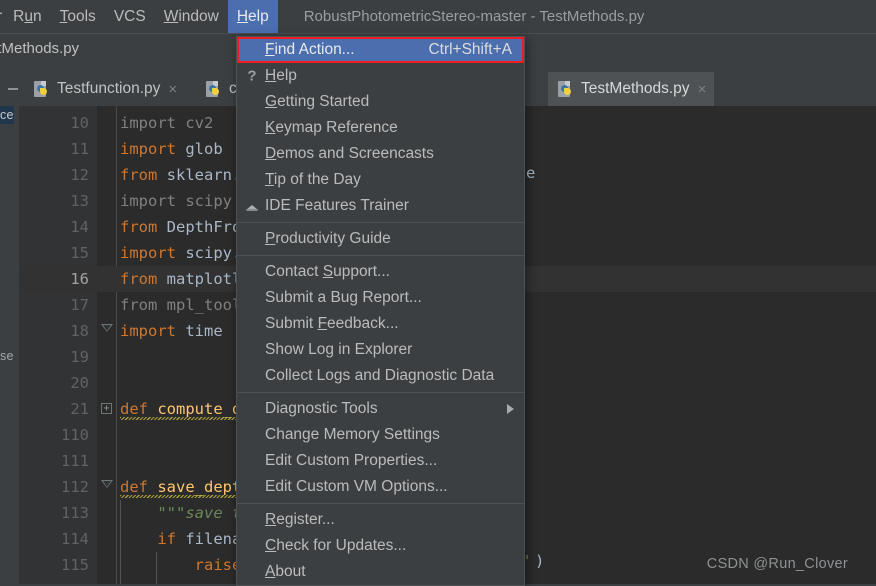 The image size is (876, 586). I want to click on menu-item-productivity-guide: Productivity Guide, so click(380, 239).